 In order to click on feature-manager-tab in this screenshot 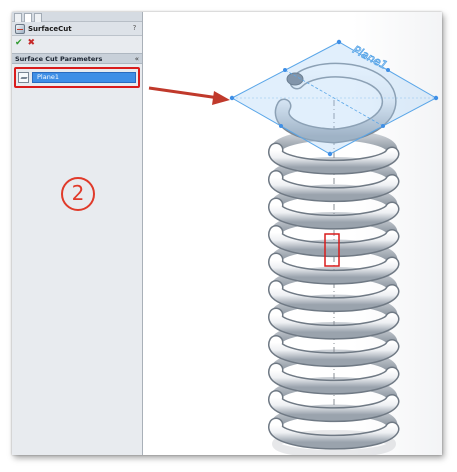, I will do `click(18, 17)`.